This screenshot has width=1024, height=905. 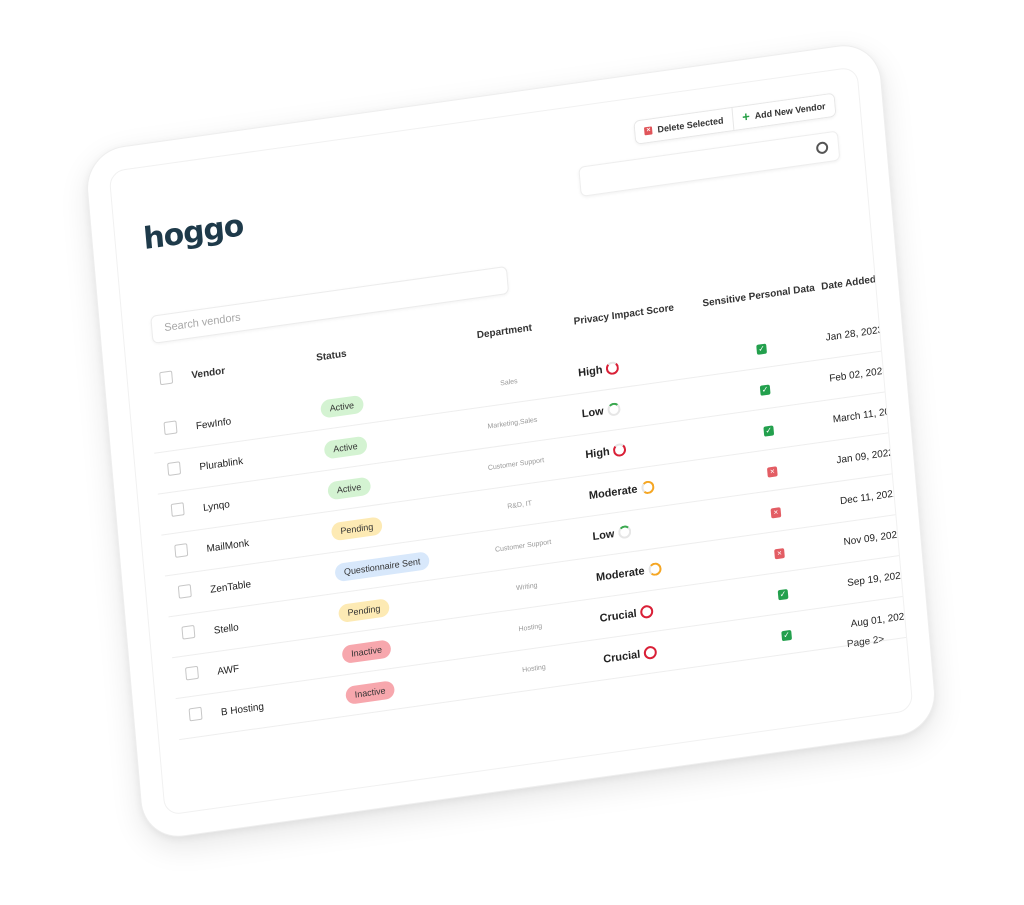 I want to click on delete-selected-button: × Delete Selected, so click(x=684, y=126).